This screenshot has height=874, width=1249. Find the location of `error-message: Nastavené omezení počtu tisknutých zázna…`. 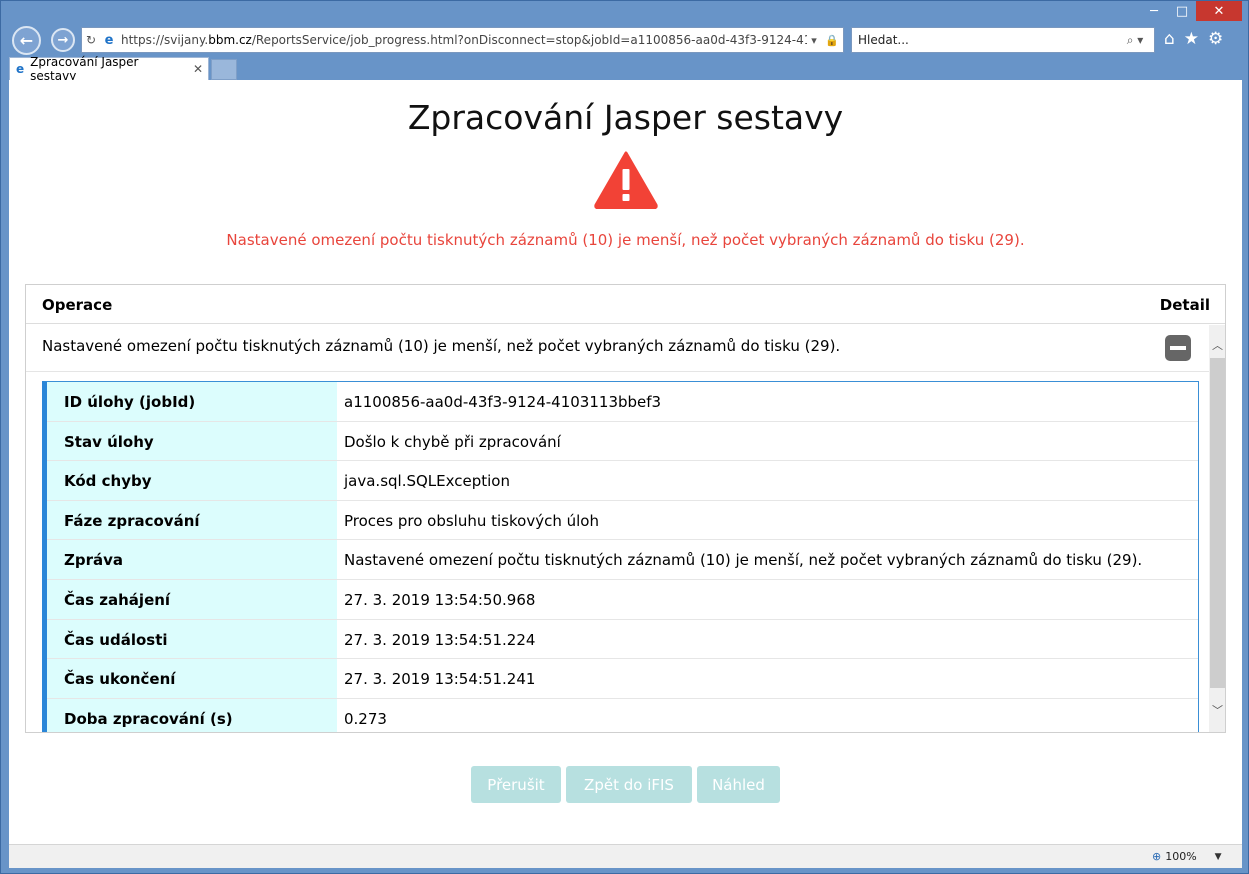

error-message: Nastavené omezení počtu tisknutých zázna… is located at coordinates (625, 240).